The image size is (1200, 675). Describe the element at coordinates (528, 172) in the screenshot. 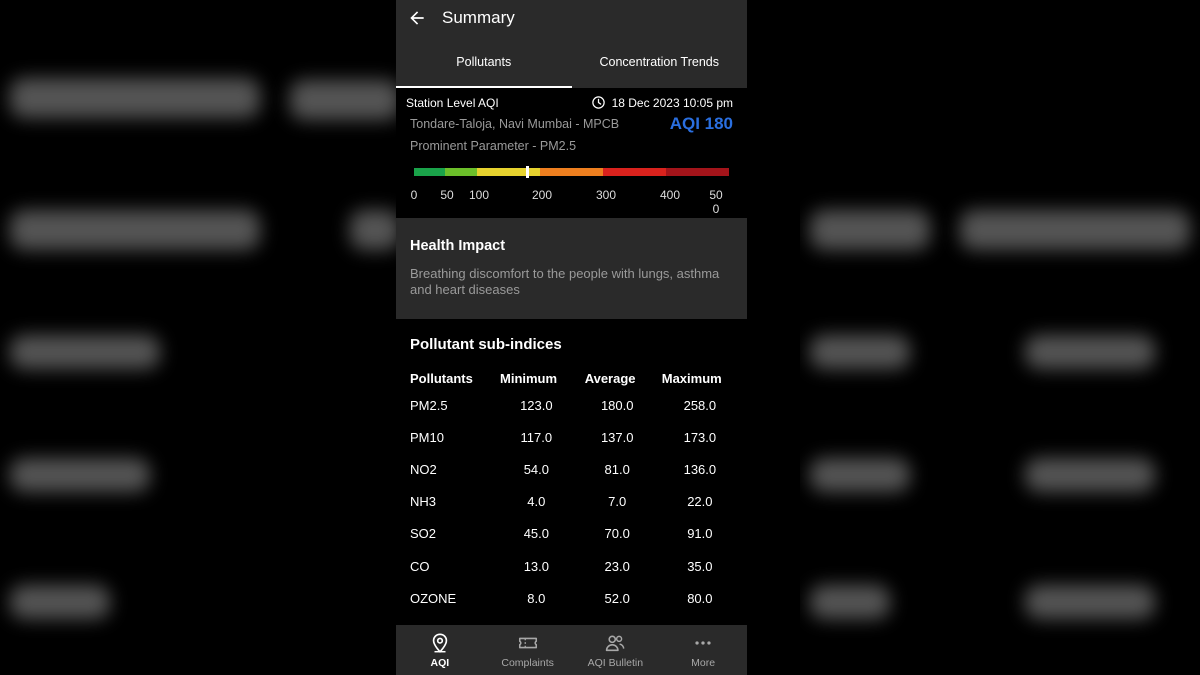

I see `aqi-scale-marker` at that location.